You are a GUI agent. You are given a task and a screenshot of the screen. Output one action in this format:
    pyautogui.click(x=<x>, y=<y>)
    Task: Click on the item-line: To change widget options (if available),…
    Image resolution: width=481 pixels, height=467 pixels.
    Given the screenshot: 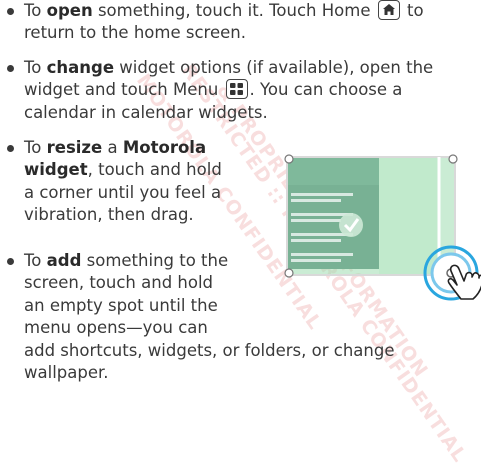 What is the action you would take?
    pyautogui.click(x=228, y=68)
    